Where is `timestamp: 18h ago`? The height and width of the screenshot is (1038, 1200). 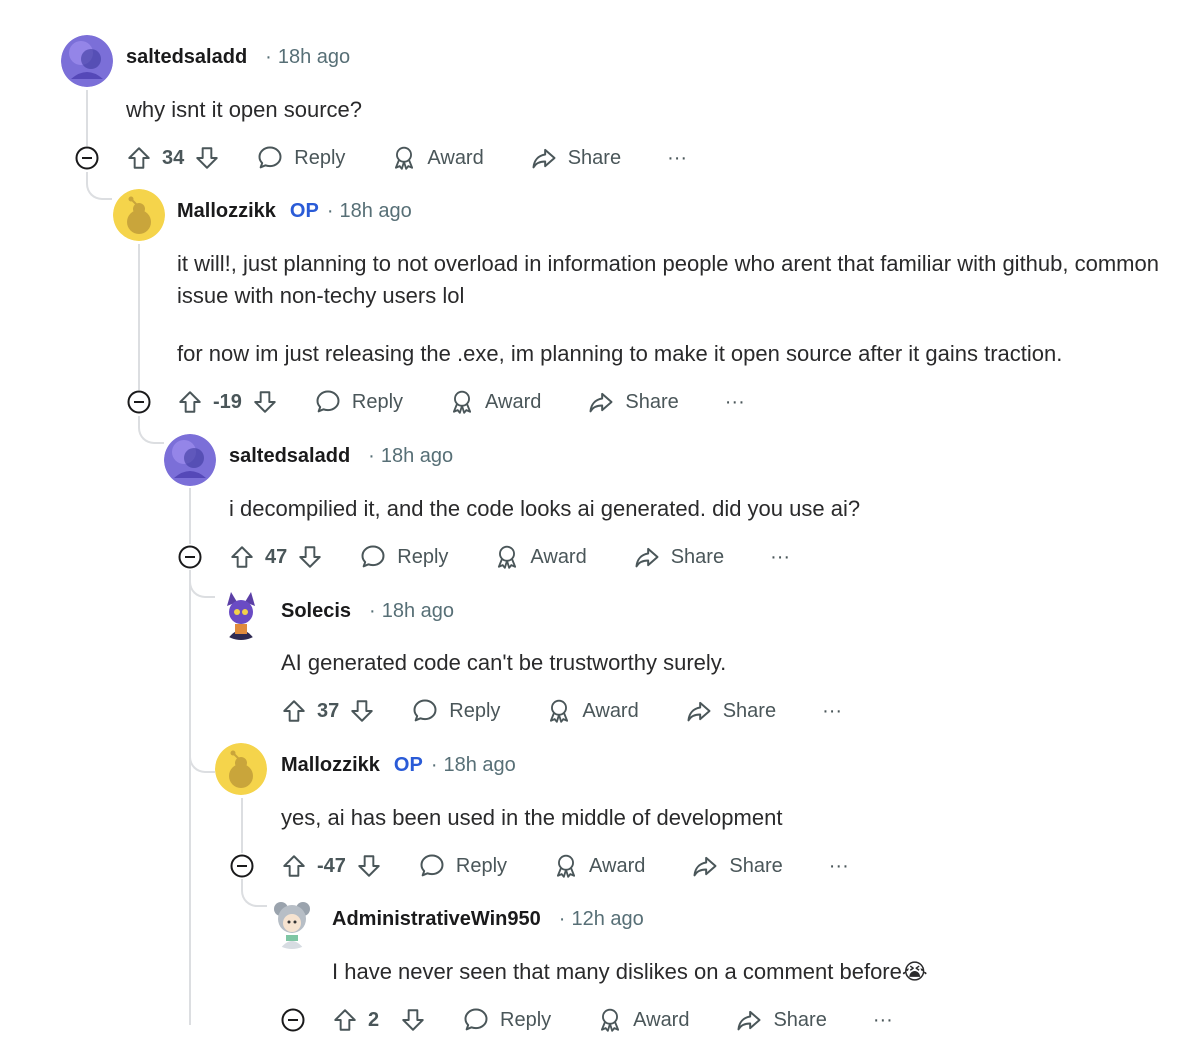 timestamp: 18h ago is located at coordinates (479, 765).